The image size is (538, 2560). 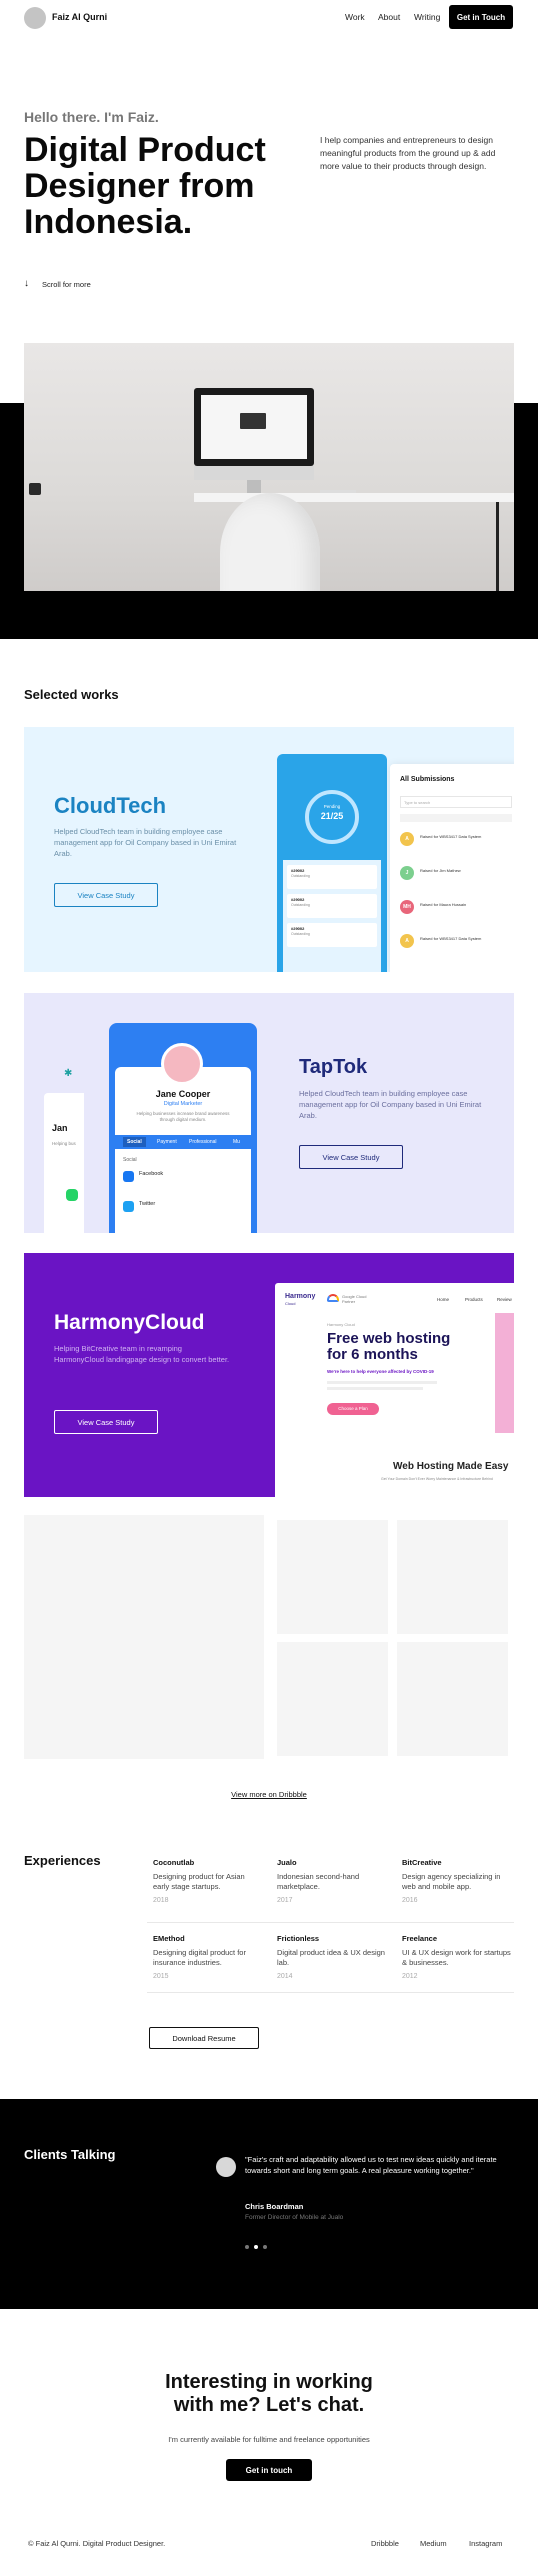 What do you see at coordinates (298, 1938) in the screenshot?
I see `experience-company: Frictionless` at bounding box center [298, 1938].